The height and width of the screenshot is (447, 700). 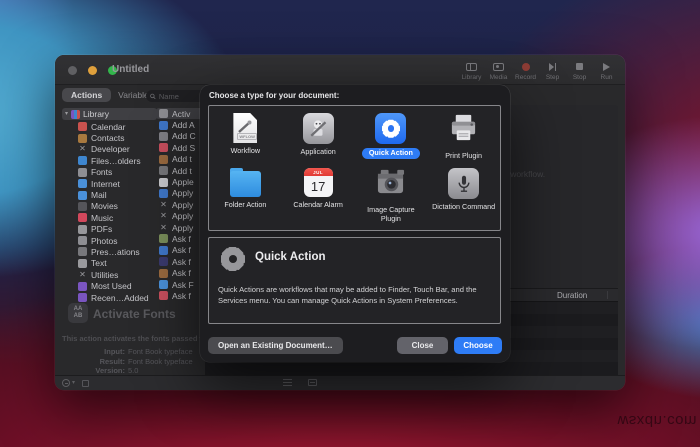 I want to click on choose-button: Choose, so click(x=478, y=345).